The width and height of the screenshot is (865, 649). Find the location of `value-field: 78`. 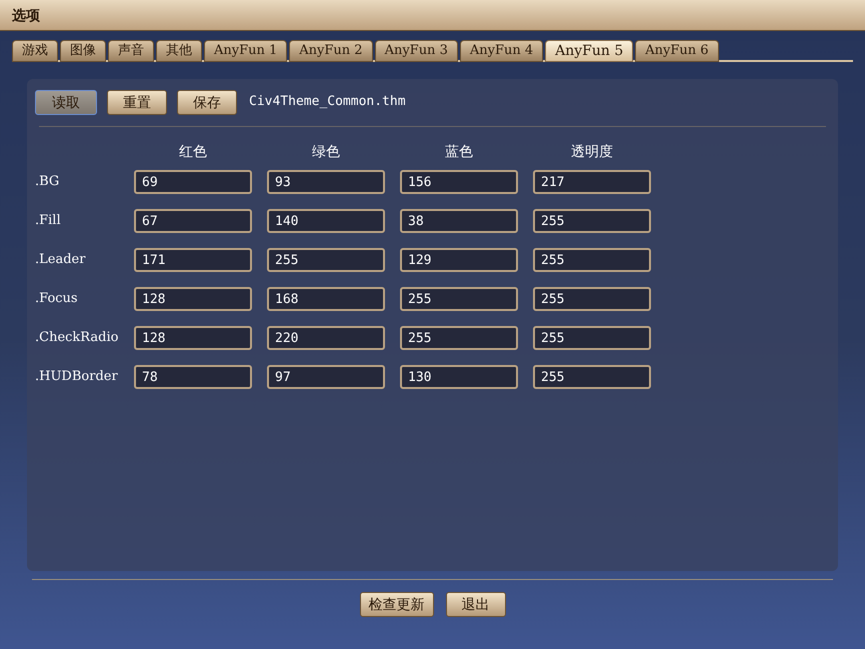

value-field: 78 is located at coordinates (193, 377).